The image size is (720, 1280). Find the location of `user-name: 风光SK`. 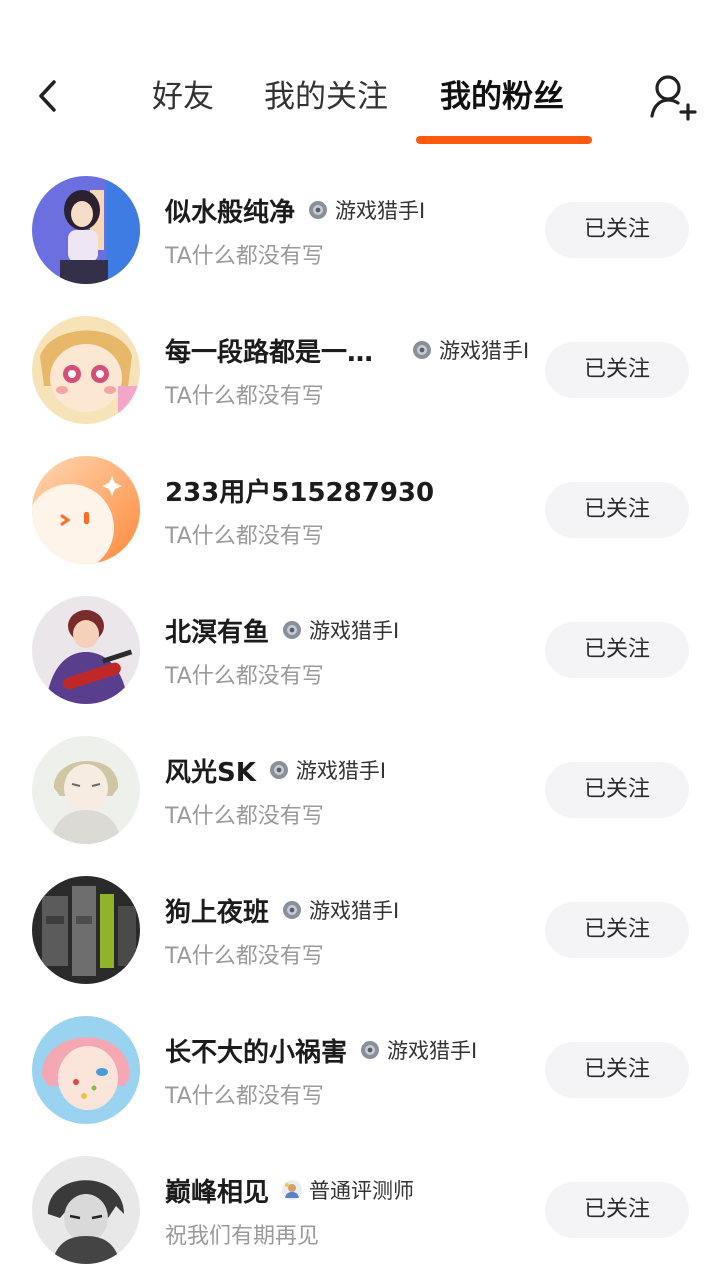

user-name: 风光SK is located at coordinates (210, 770).